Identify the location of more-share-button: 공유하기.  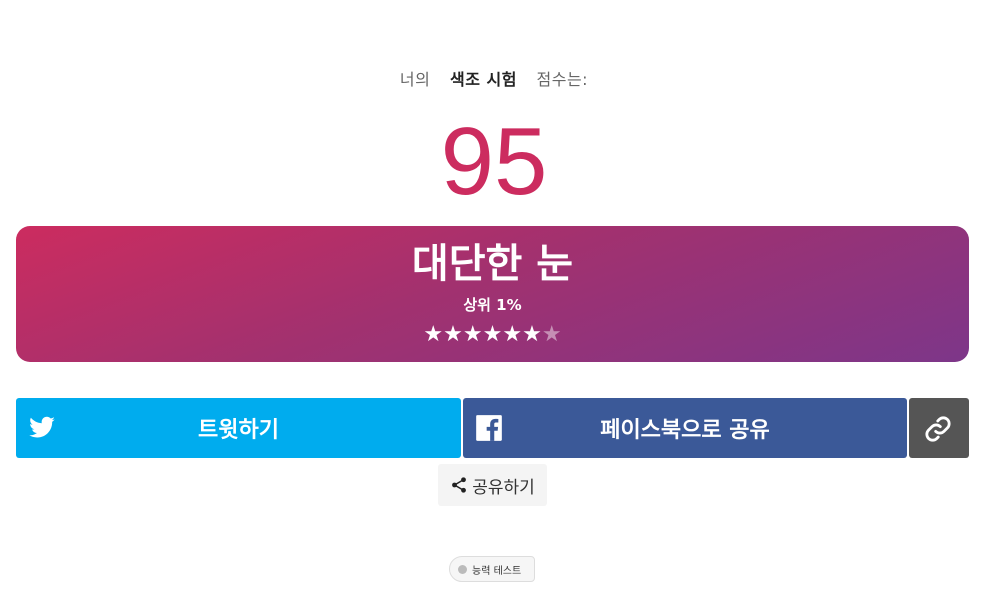
(492, 485).